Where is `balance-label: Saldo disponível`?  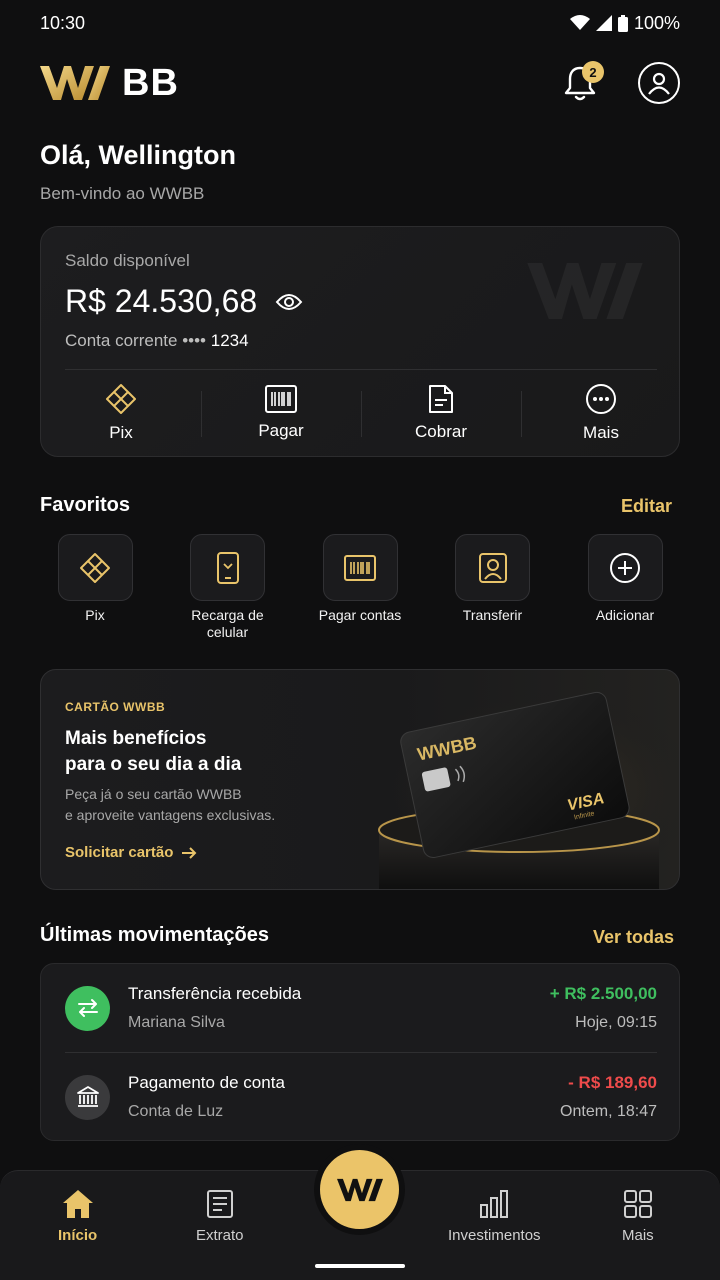 balance-label: Saldo disponível is located at coordinates (127, 260).